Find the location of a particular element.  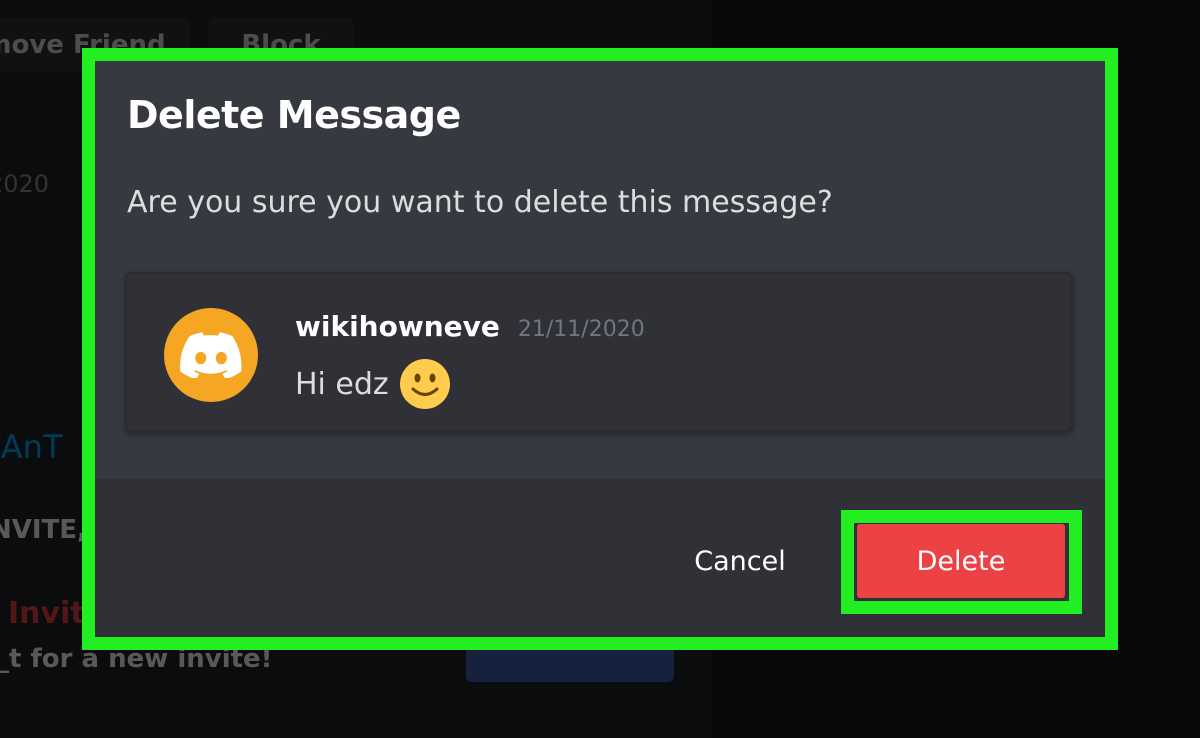

background-link: /AnT is located at coordinates (31, 447).